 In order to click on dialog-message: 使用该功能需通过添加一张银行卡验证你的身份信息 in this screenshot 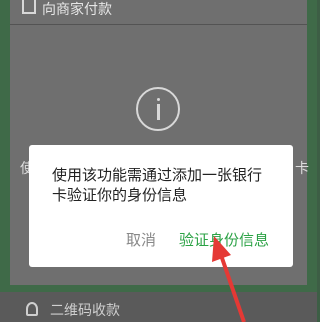, I will do `click(157, 185)`.